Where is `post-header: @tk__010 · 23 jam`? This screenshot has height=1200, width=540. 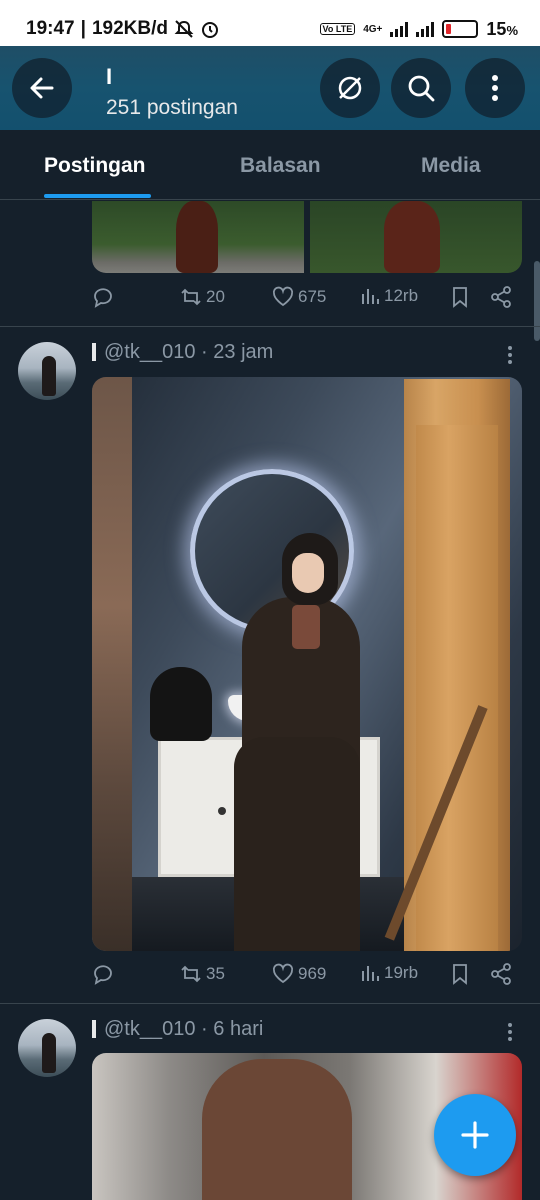 post-header: @tk__010 · 23 jam is located at coordinates (182, 352).